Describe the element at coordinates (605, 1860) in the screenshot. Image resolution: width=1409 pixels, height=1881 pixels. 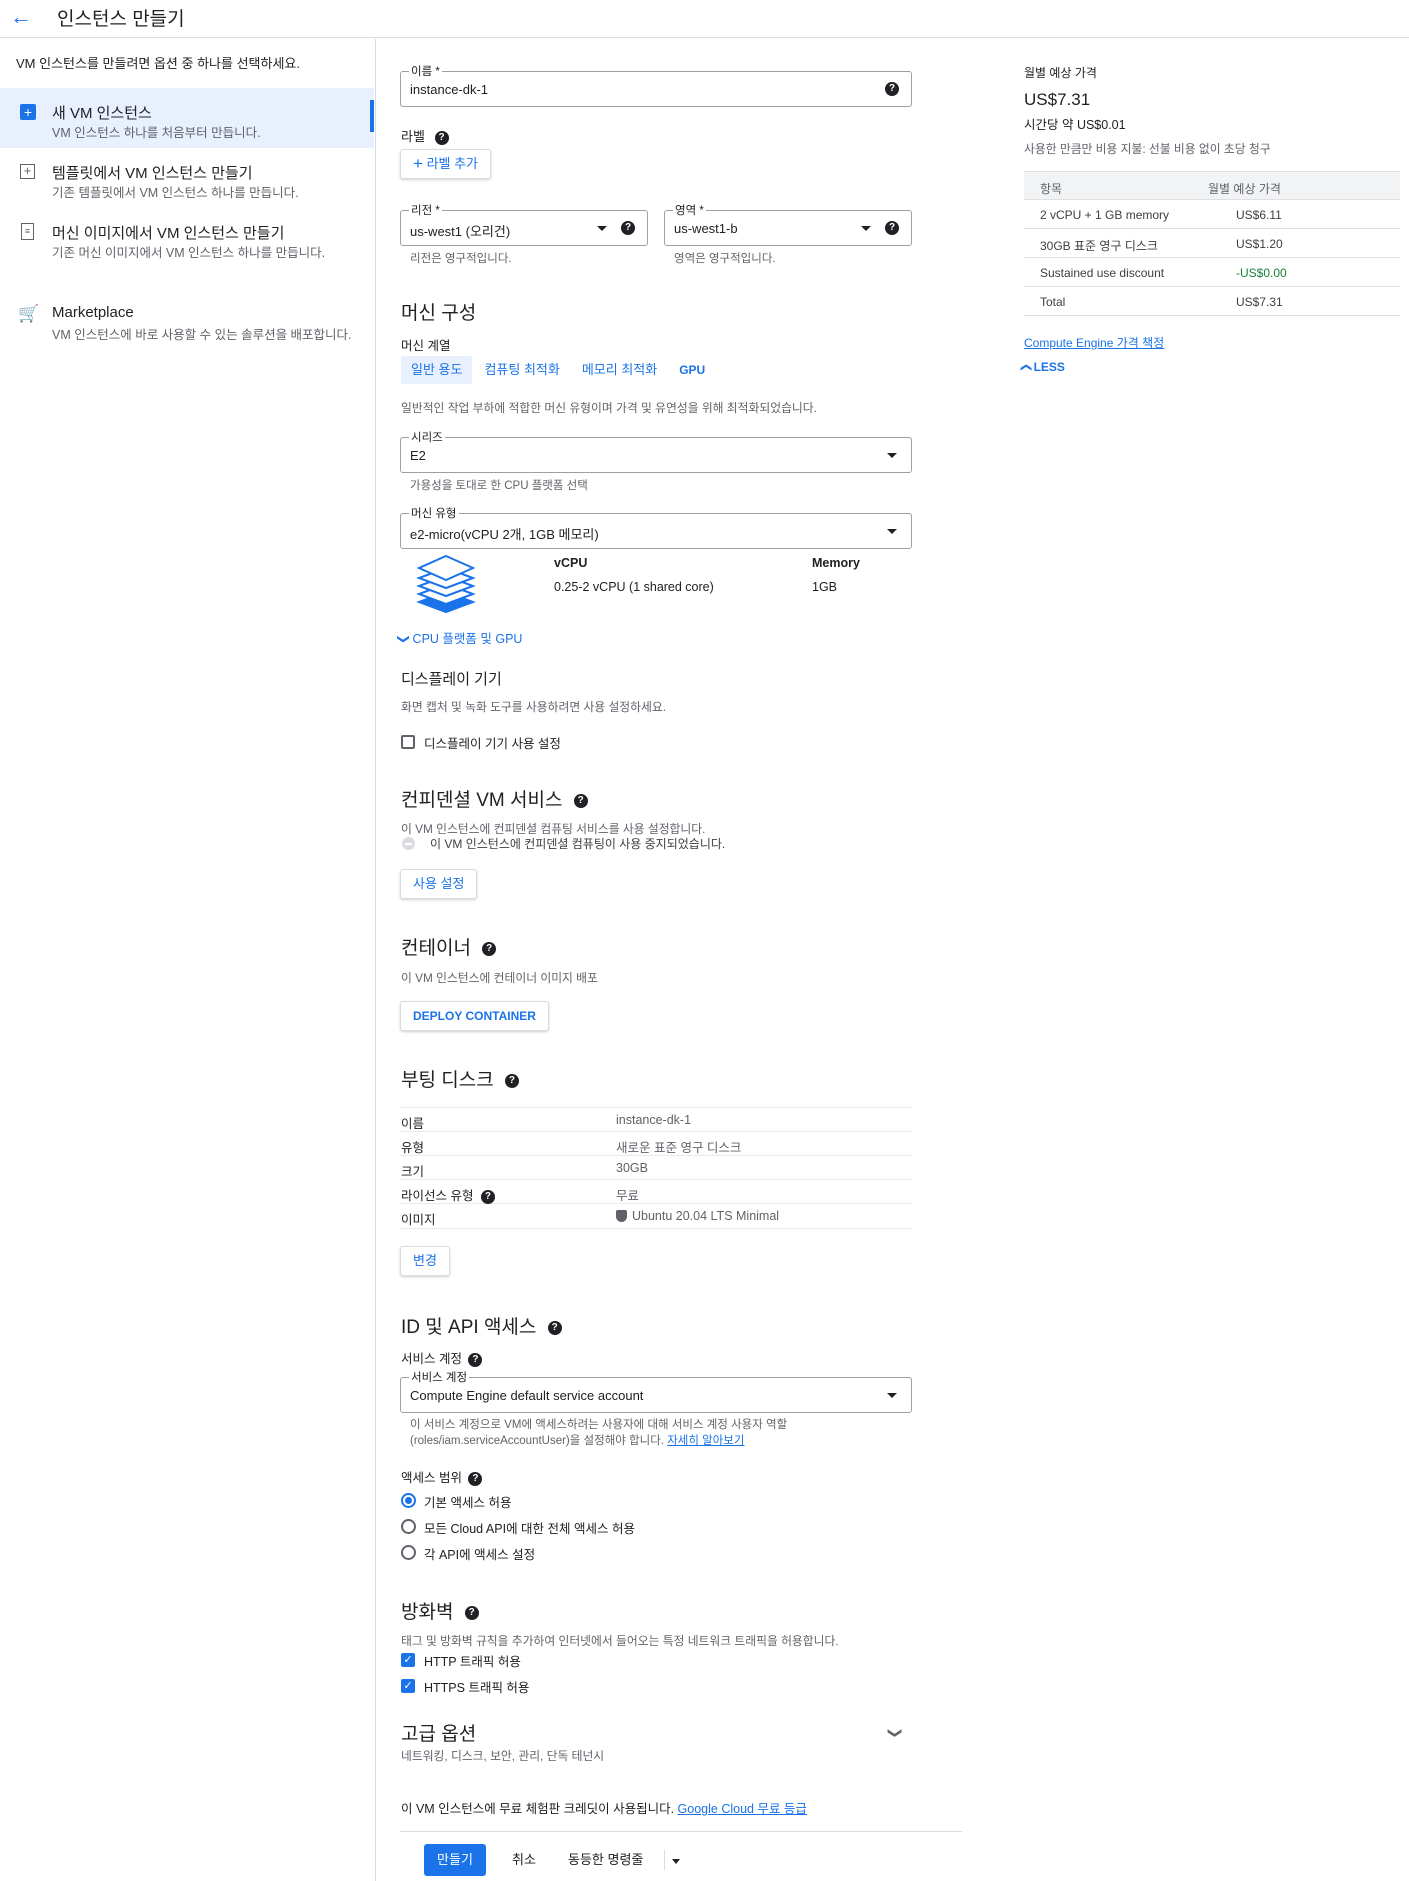
I see `equivalent-command-line-button: 동등한 명령줄` at that location.